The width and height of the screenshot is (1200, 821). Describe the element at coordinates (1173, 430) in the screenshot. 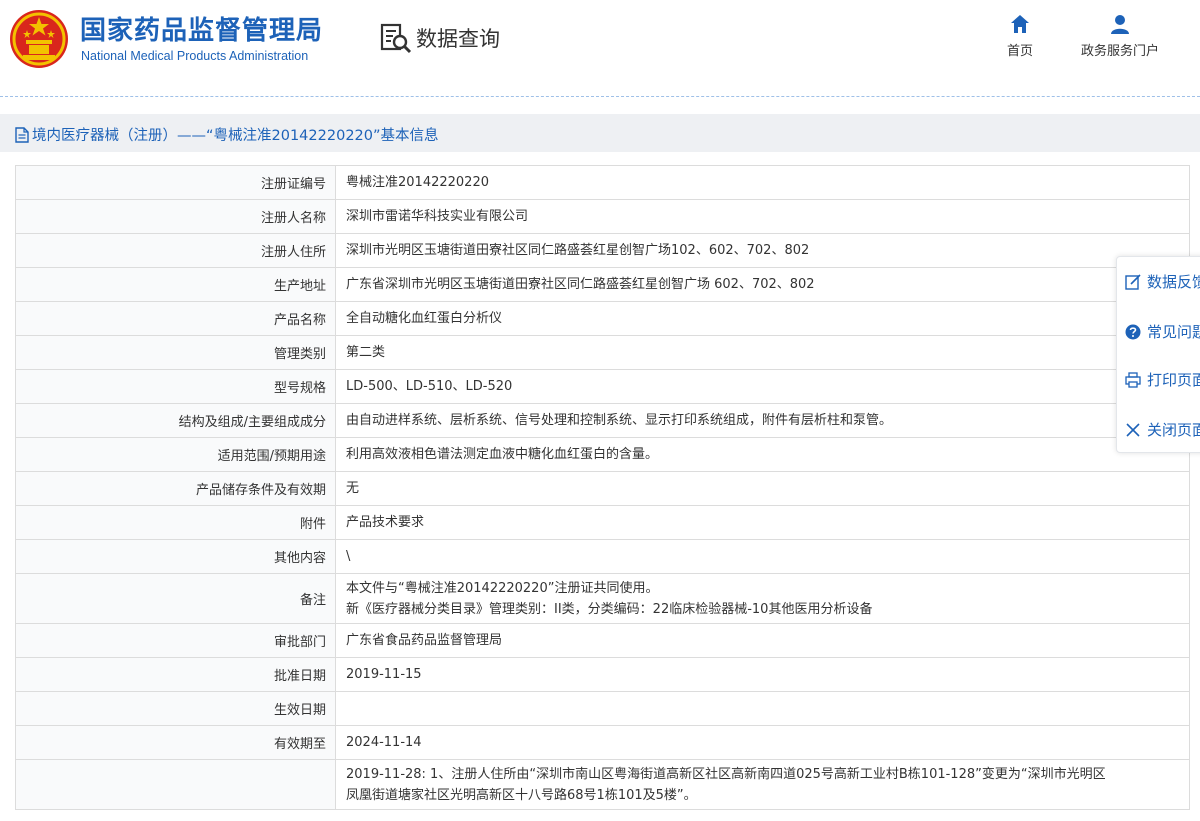

I see `close-page-label: 关闭页面` at that location.